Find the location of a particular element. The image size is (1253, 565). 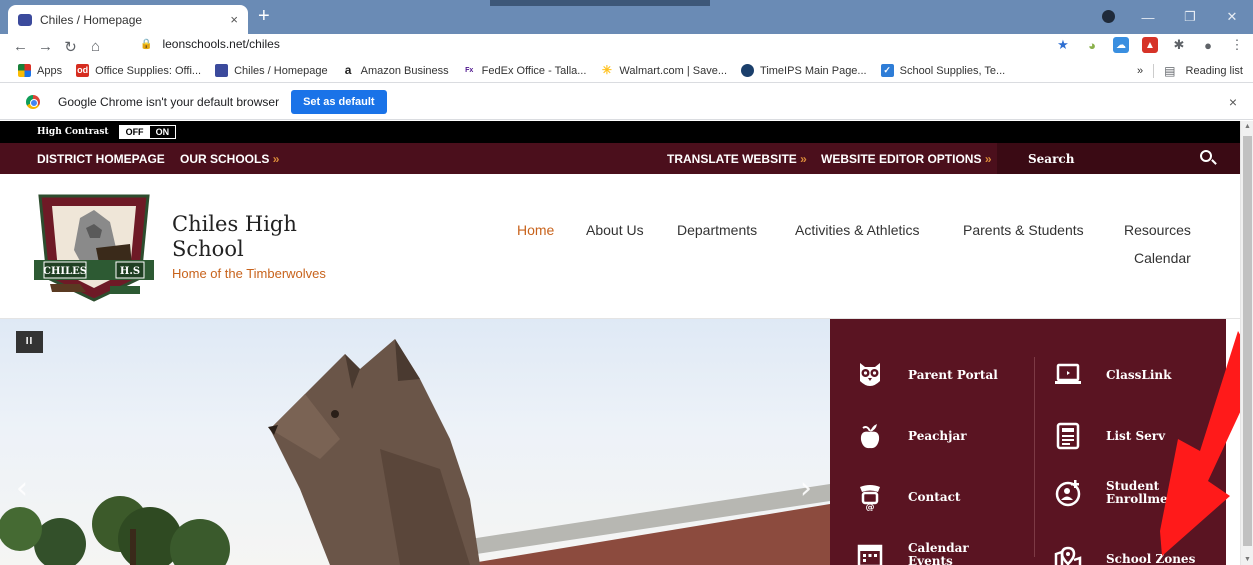

tab-title: Chiles / Homepage is located at coordinates (91, 19).